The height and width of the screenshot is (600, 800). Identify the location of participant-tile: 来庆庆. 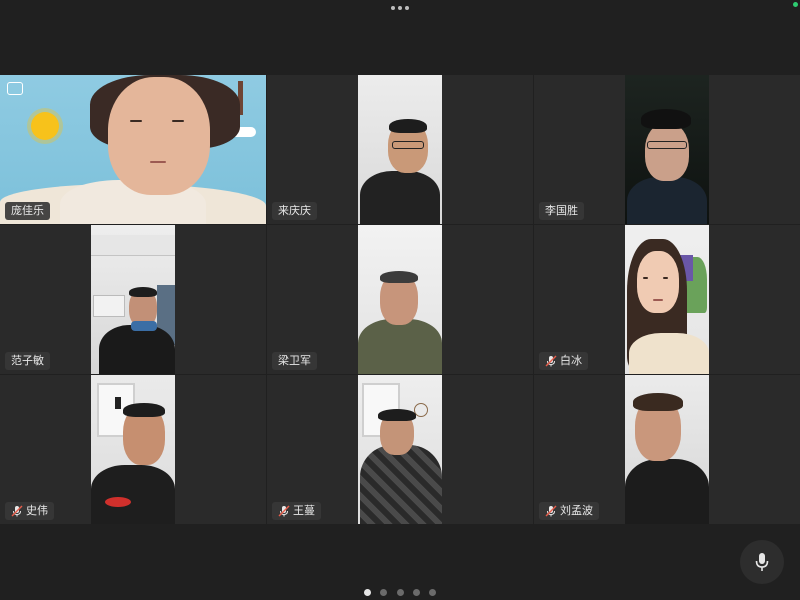
(400, 149).